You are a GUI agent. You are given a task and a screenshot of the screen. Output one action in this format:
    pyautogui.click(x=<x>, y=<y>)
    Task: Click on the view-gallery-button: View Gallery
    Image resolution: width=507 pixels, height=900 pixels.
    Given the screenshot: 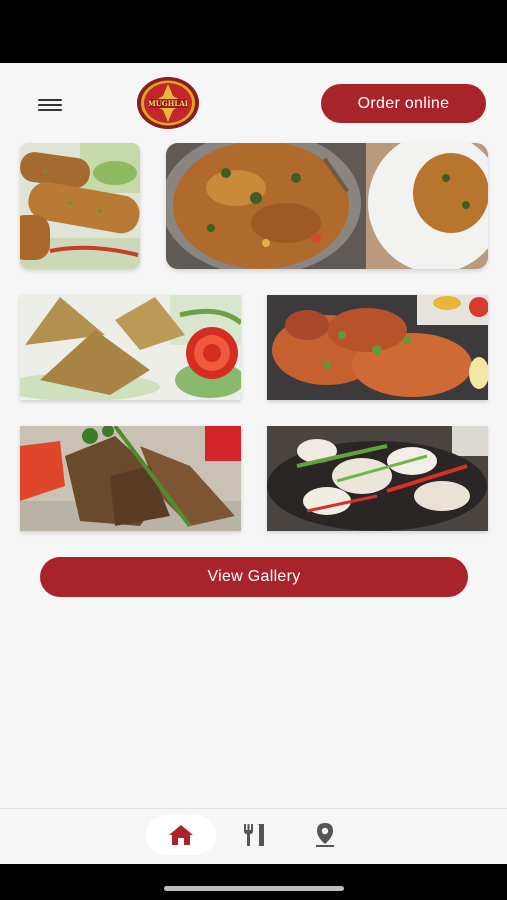 What is the action you would take?
    pyautogui.click(x=254, y=577)
    